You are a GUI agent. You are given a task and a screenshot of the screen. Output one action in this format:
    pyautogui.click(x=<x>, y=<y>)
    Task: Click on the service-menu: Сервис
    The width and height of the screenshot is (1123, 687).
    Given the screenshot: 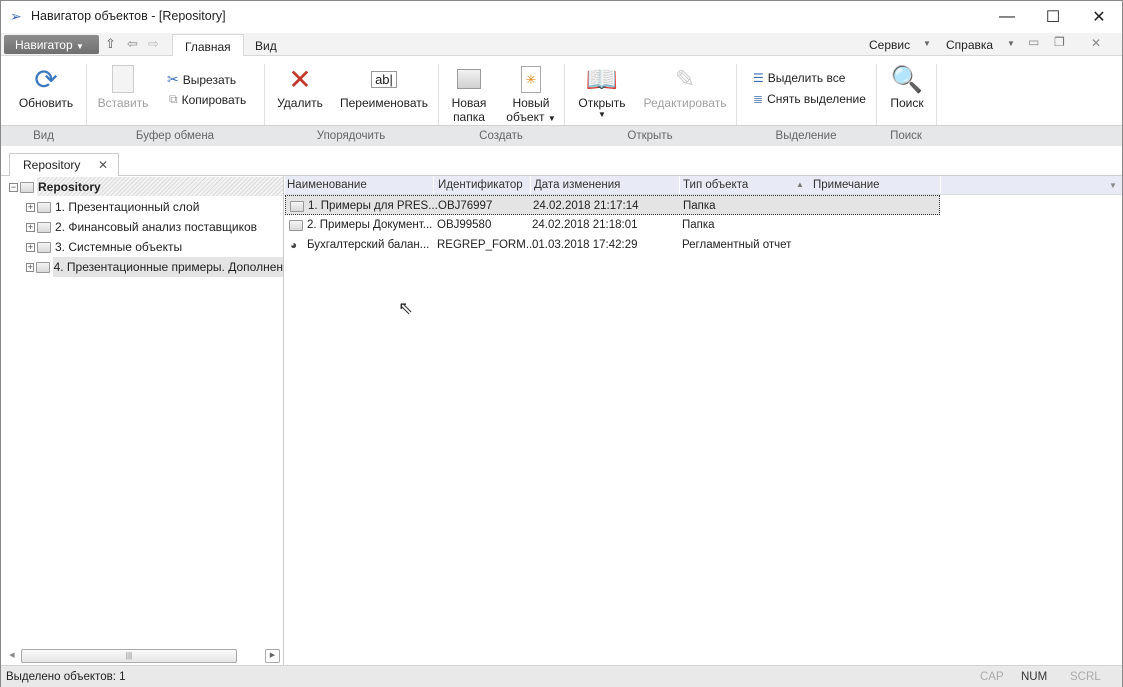 What is the action you would take?
    pyautogui.click(x=889, y=45)
    